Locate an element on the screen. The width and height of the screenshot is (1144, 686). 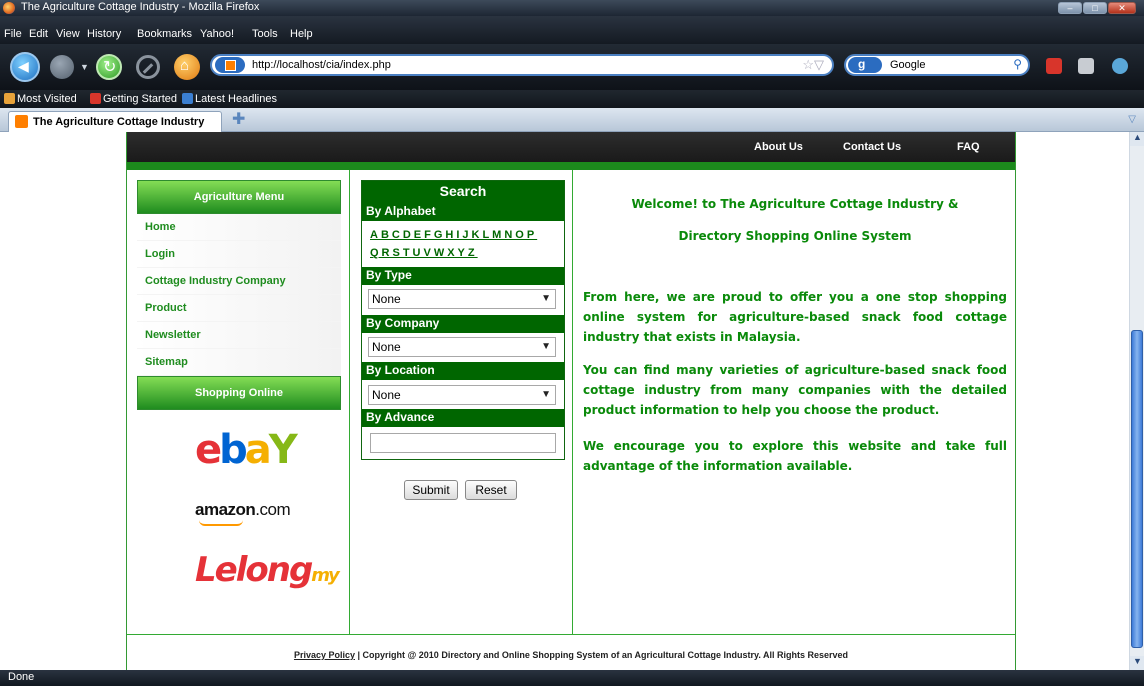
bookmark-getting-started: Getting Started is located at coordinates (133, 99).